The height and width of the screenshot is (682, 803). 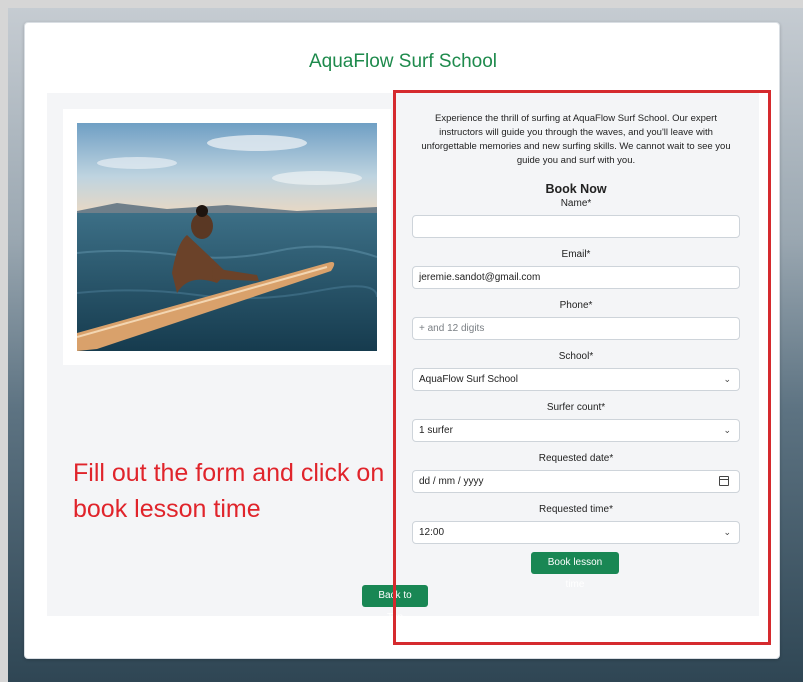 What do you see at coordinates (576, 203) in the screenshot?
I see `name-label: Name*` at bounding box center [576, 203].